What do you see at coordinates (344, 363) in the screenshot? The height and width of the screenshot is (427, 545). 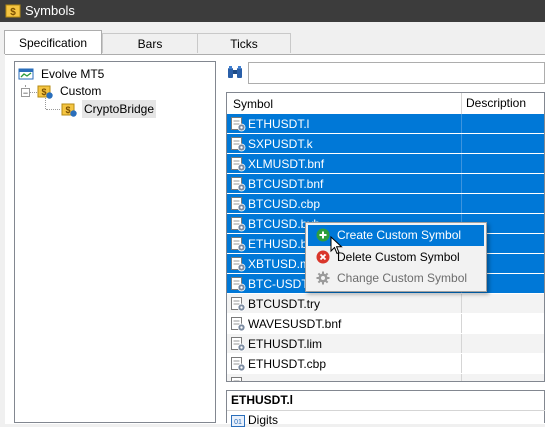 I see `symbol-cell: ETHUSDT.cbp` at bounding box center [344, 363].